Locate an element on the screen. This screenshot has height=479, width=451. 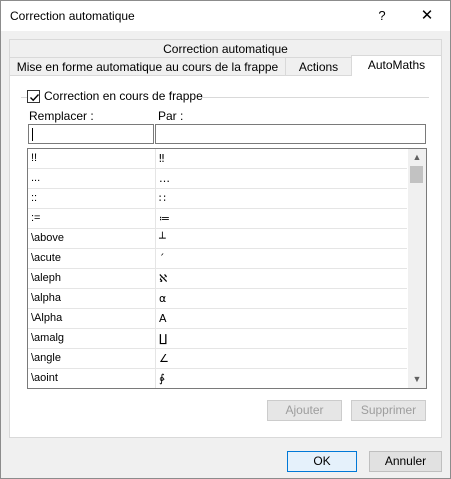
replace-cell: \alpha is located at coordinates (46, 298).